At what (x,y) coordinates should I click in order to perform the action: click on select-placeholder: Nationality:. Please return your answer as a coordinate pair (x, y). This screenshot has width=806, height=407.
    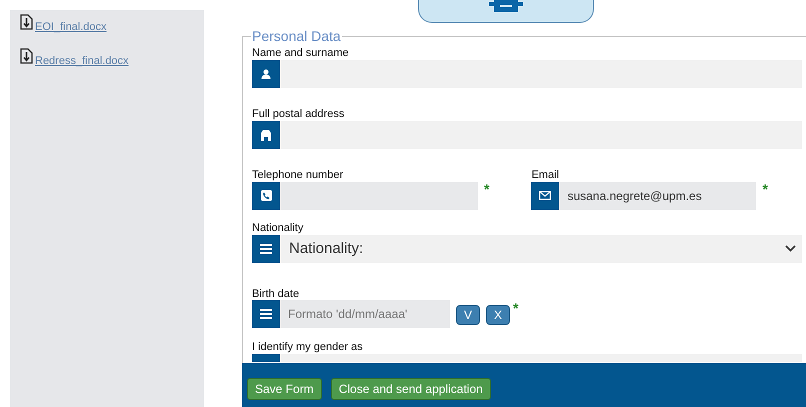
    Looking at the image, I should click on (326, 248).